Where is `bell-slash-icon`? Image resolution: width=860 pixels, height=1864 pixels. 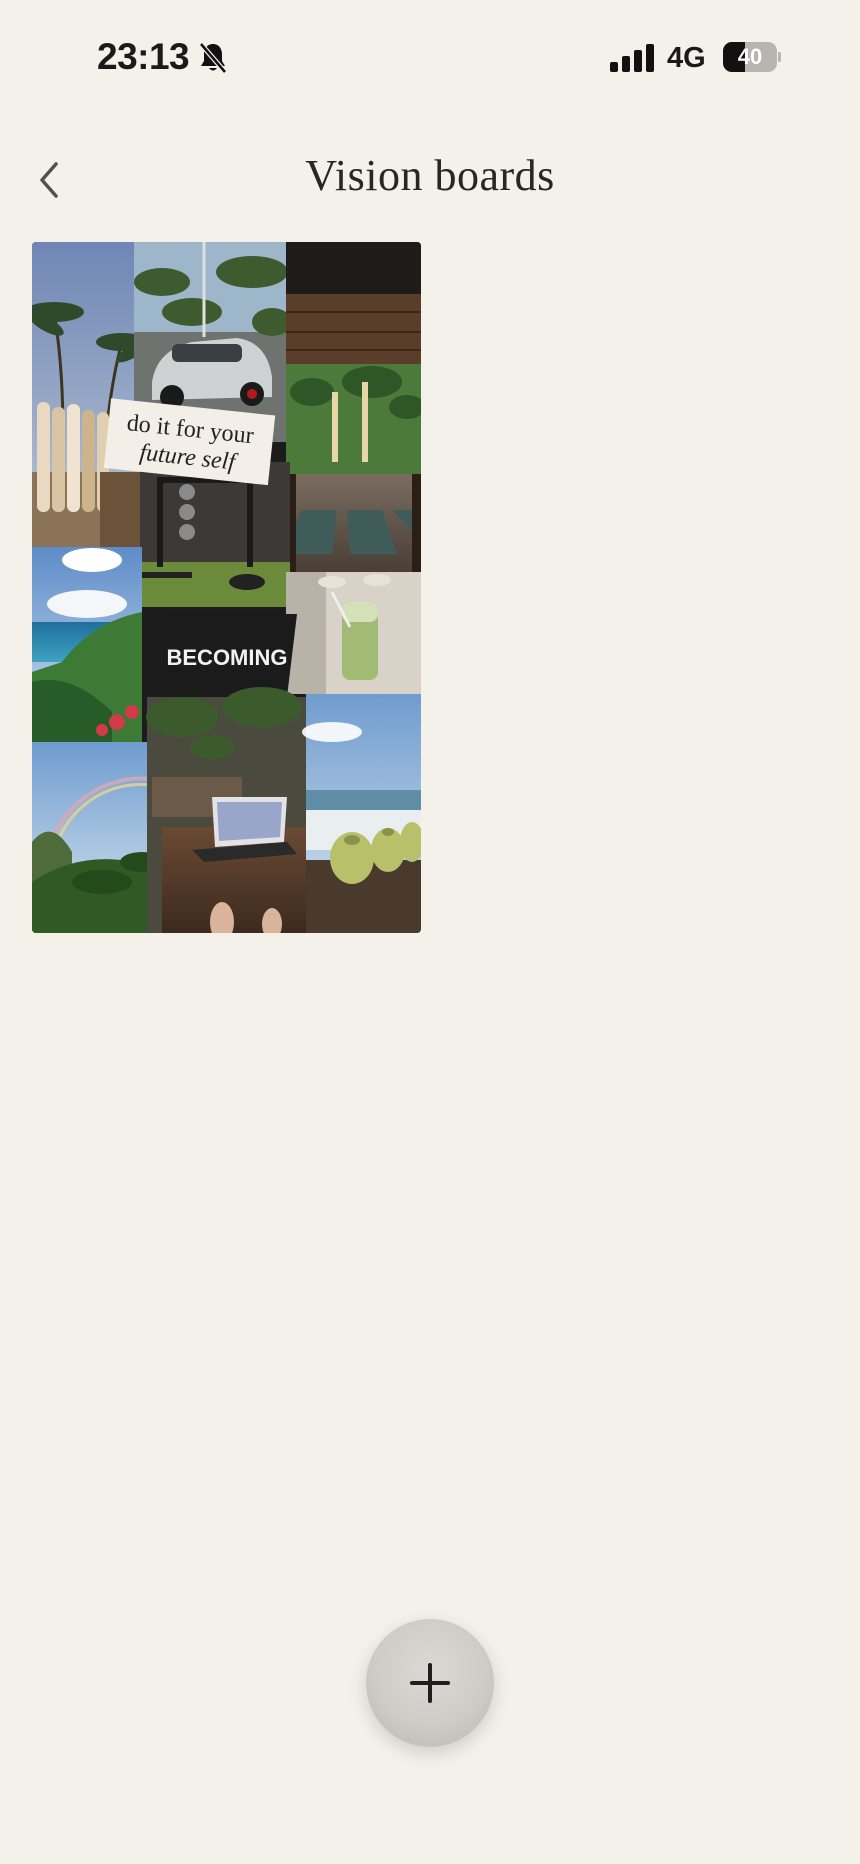 bell-slash-icon is located at coordinates (213, 58).